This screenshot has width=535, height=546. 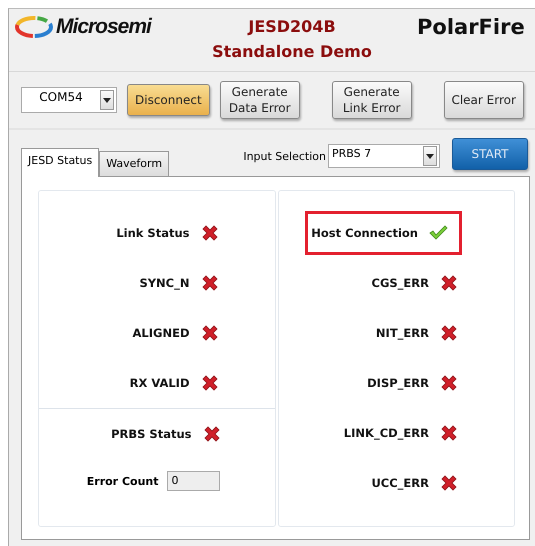 What do you see at coordinates (386, 433) in the screenshot?
I see `status-label: LINK_CD_ERR` at bounding box center [386, 433].